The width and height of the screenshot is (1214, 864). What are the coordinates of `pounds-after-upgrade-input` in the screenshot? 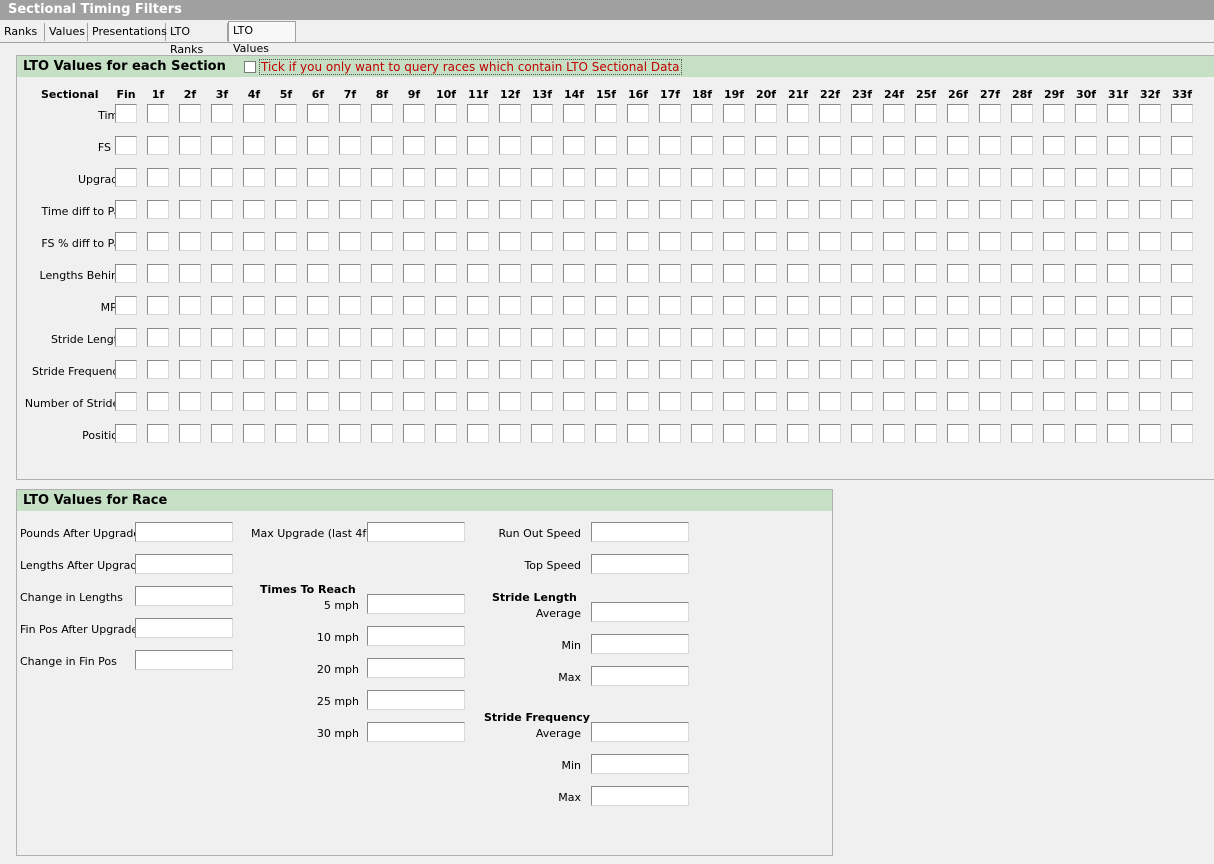 It's located at (184, 532).